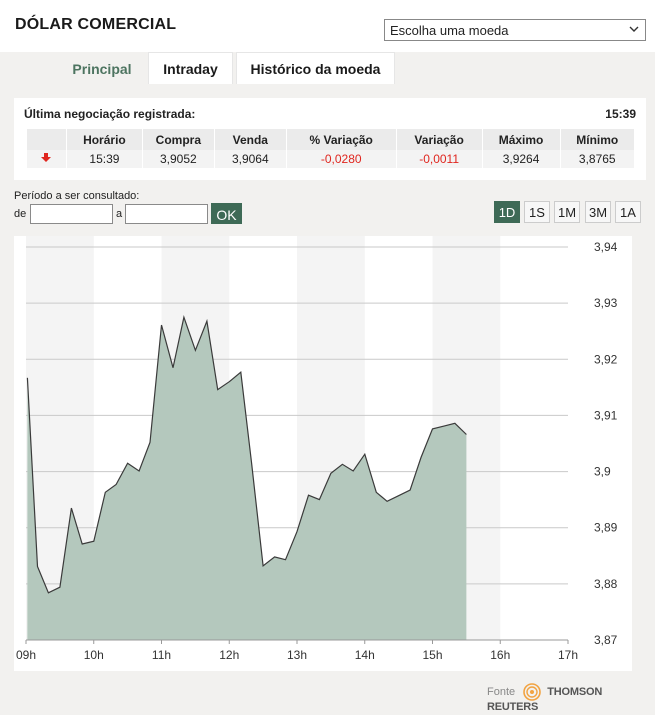 The image size is (655, 715). I want to click on value-venda: 3,9064, so click(250, 159).